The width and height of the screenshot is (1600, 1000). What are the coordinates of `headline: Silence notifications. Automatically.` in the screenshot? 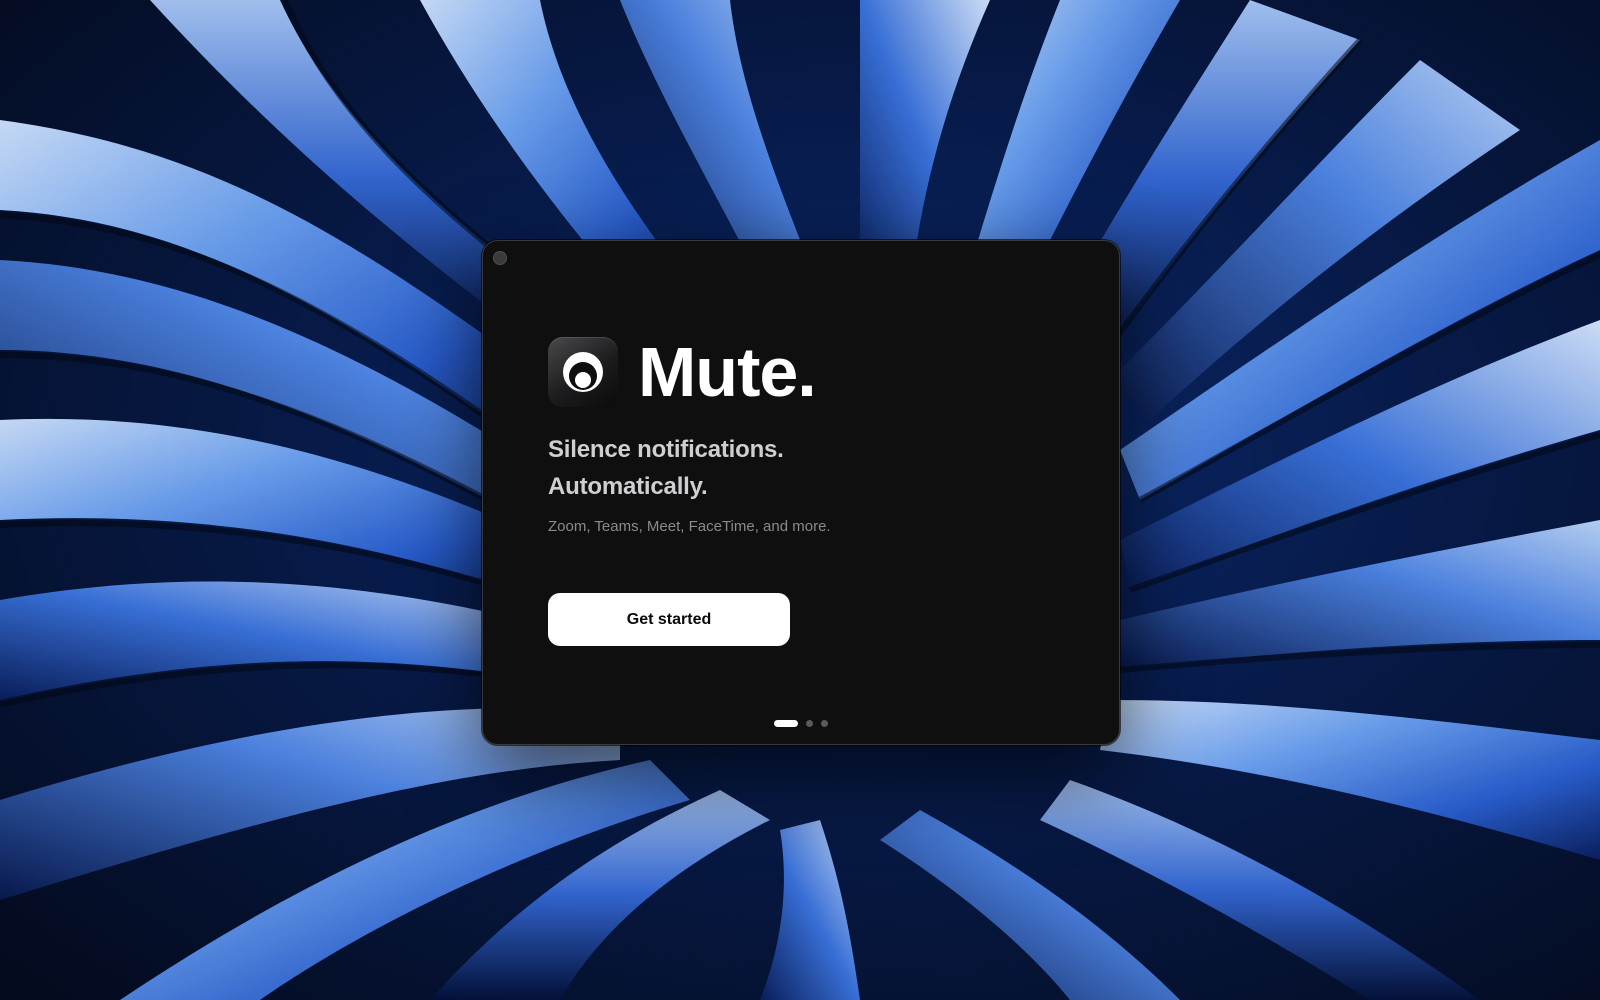 It's located at (666, 468).